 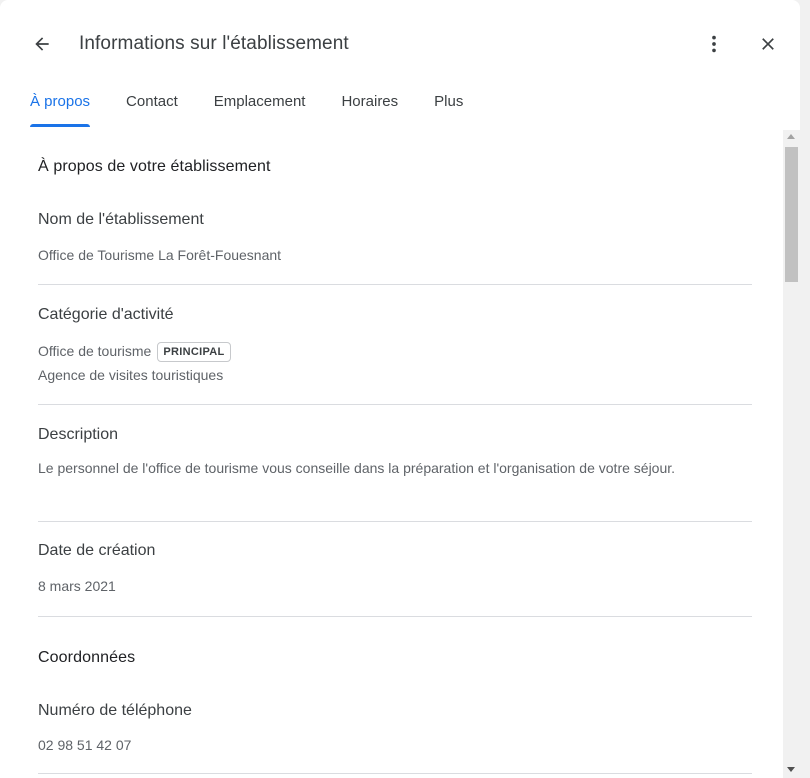 I want to click on arrow-left-icon, so click(x=42, y=44).